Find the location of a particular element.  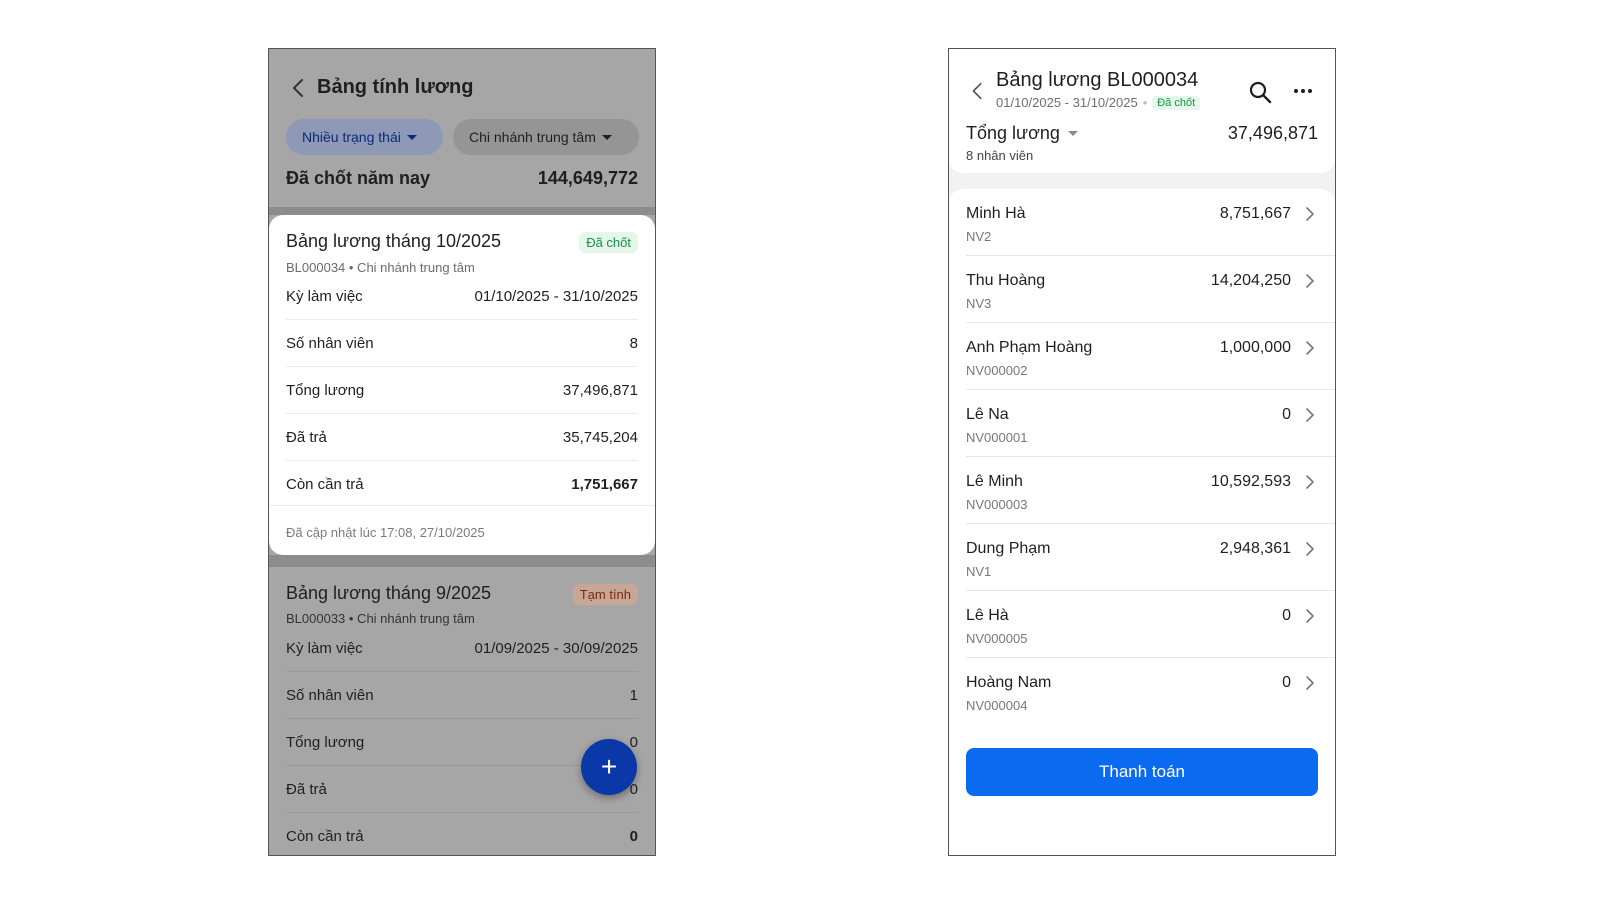

list-item: Thu Hoàng NV3 14,204,250 is located at coordinates (1150, 289).